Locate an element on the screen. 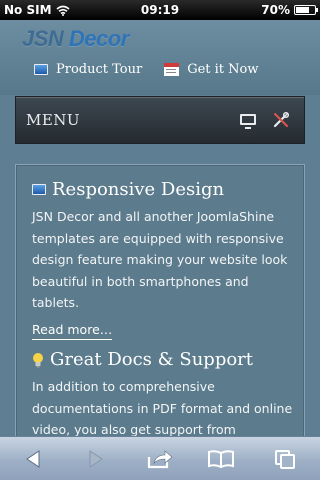  bookmarks-icon is located at coordinates (221, 459).